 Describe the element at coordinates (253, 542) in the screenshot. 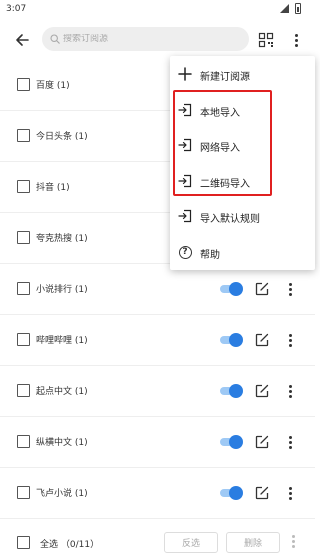

I see `delete-button: 删除` at that location.